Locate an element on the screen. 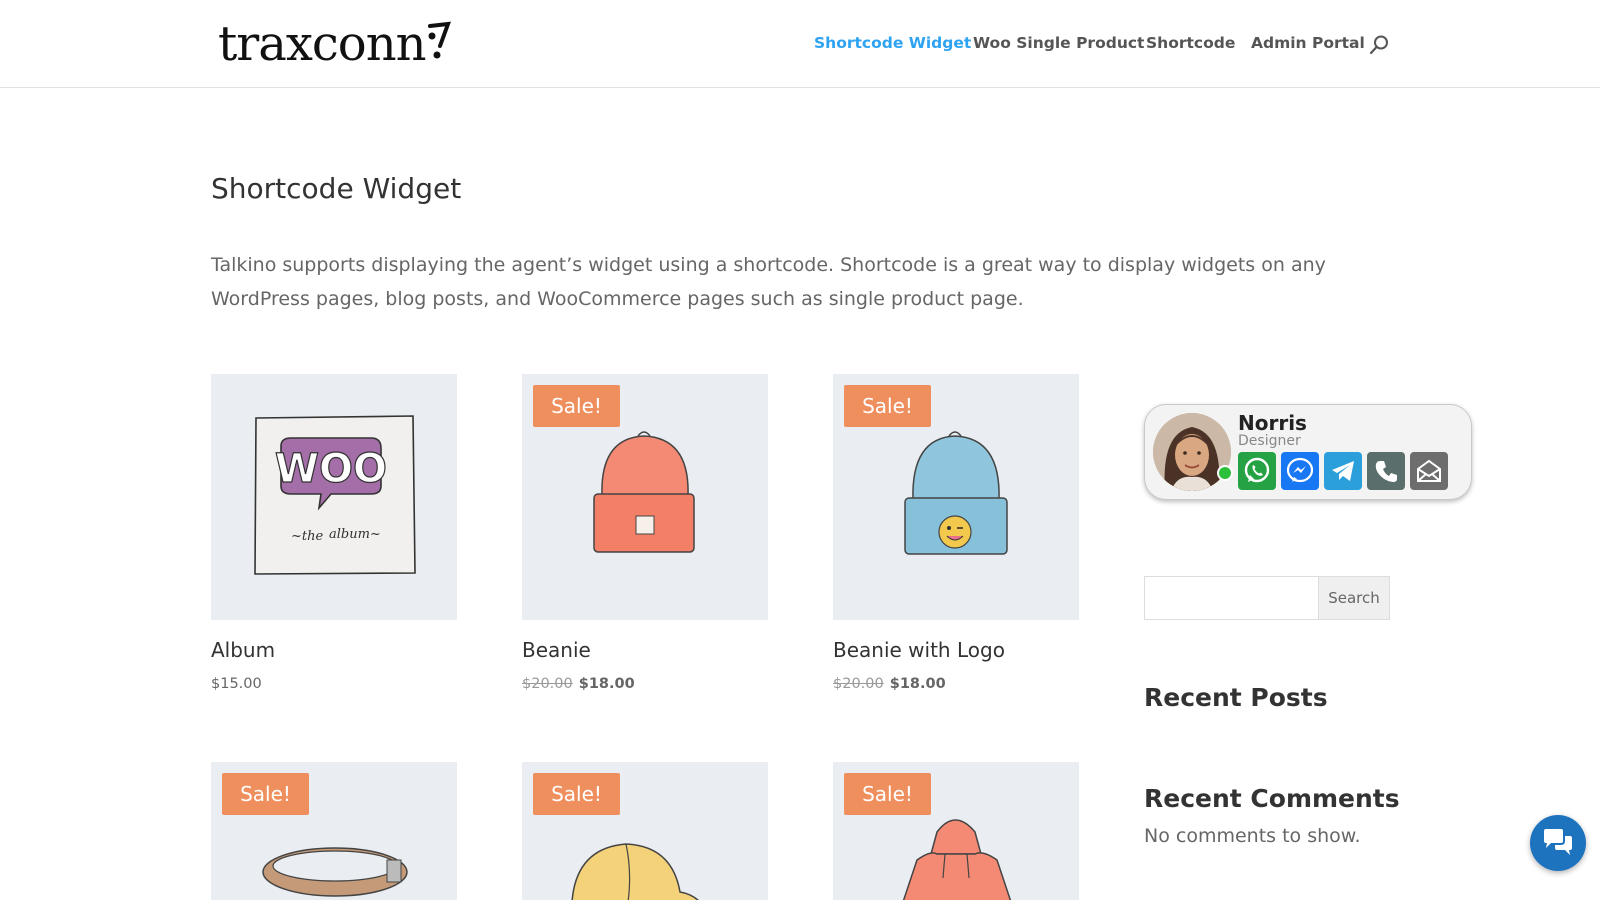 Image resolution: width=1600 pixels, height=900 pixels. chat-launcher-button is located at coordinates (1558, 843).